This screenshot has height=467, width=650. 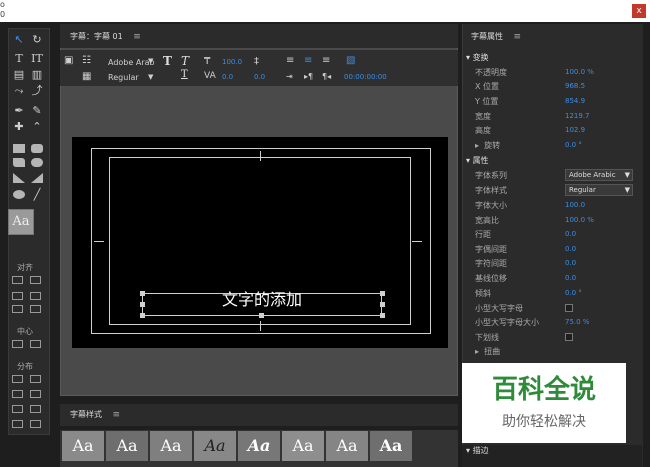 What do you see at coordinates (17, 280) in the screenshot?
I see `align-left-icon` at bounding box center [17, 280].